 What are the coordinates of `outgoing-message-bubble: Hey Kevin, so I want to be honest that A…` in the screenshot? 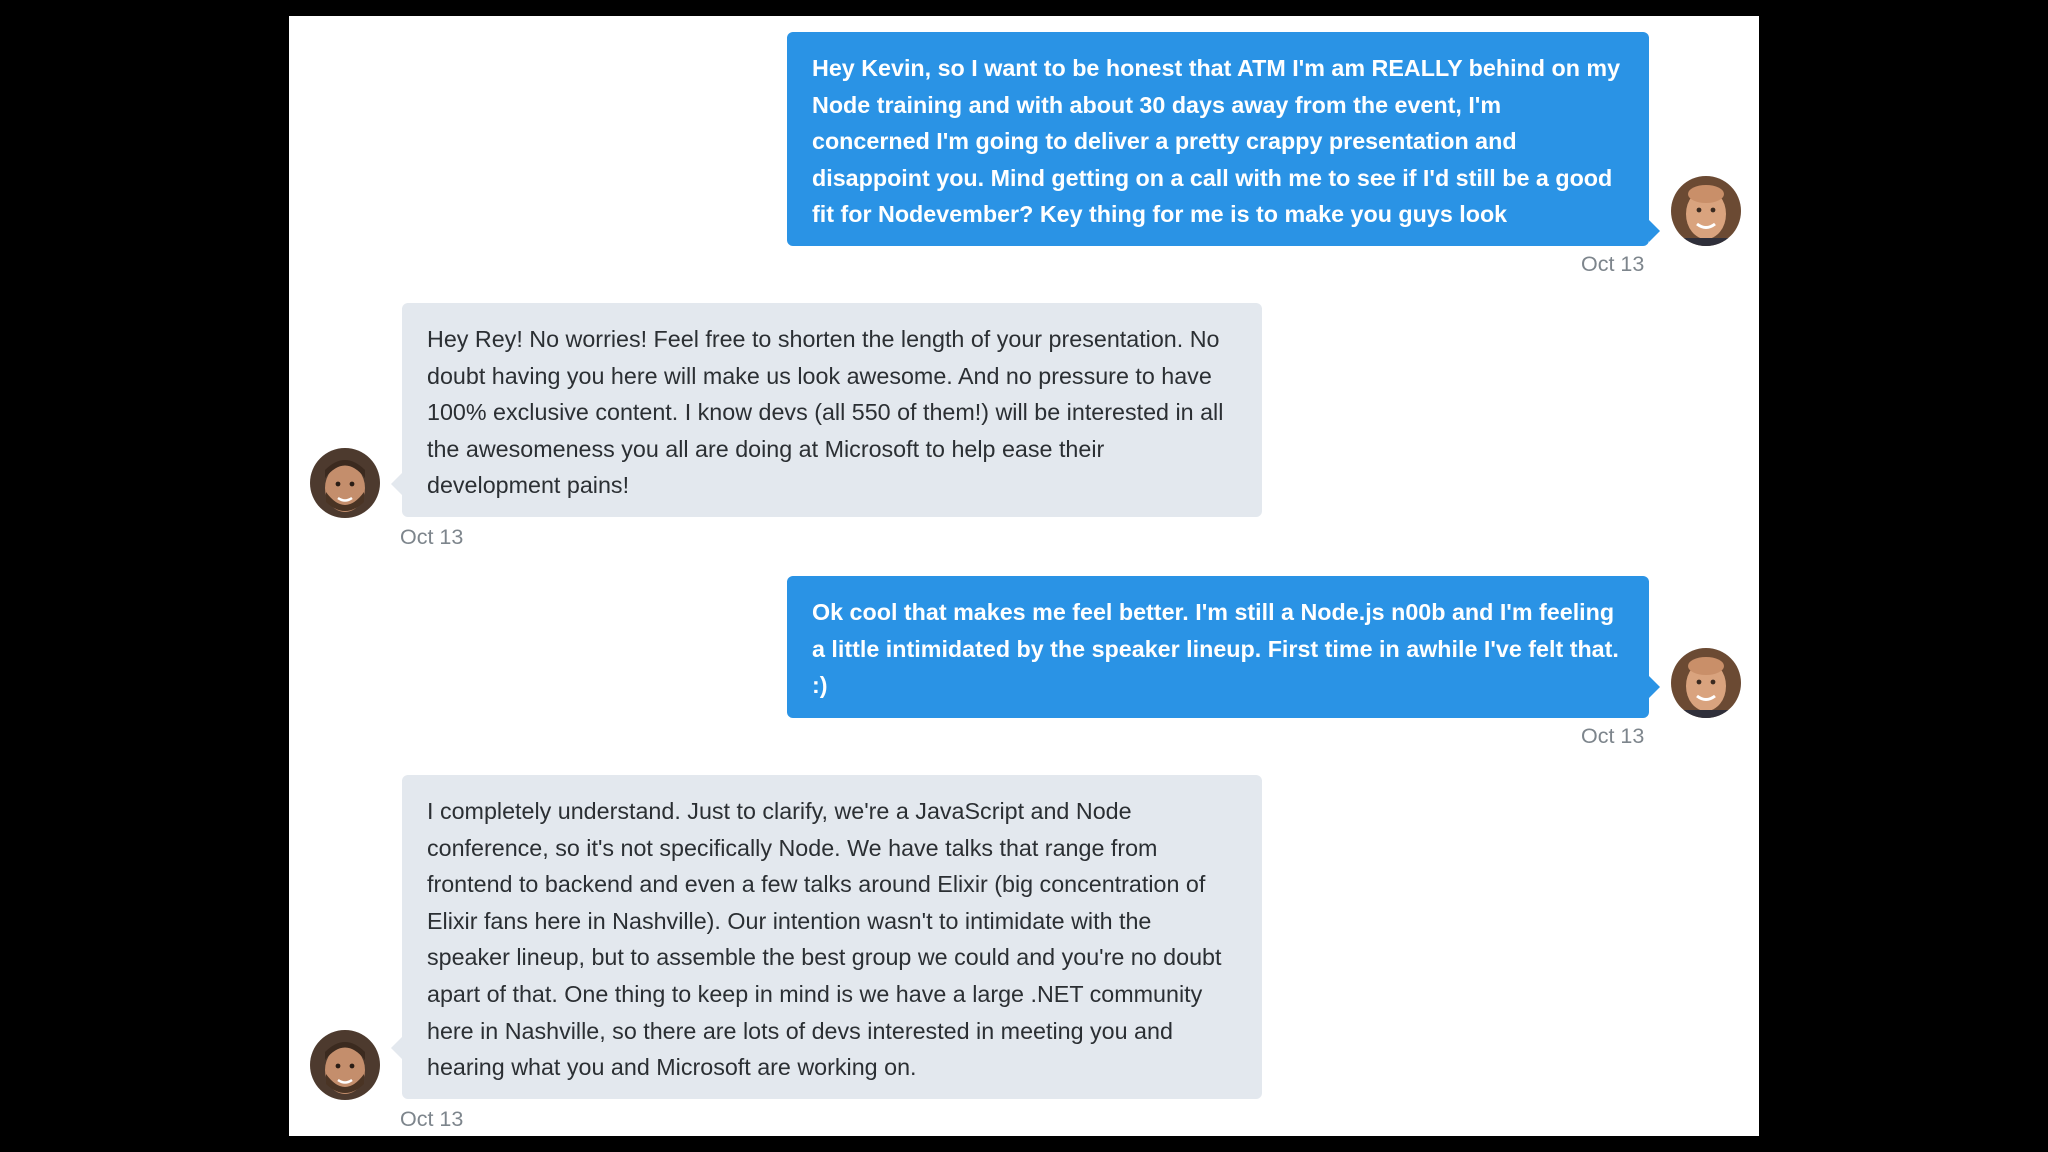 It's located at (1223, 148).